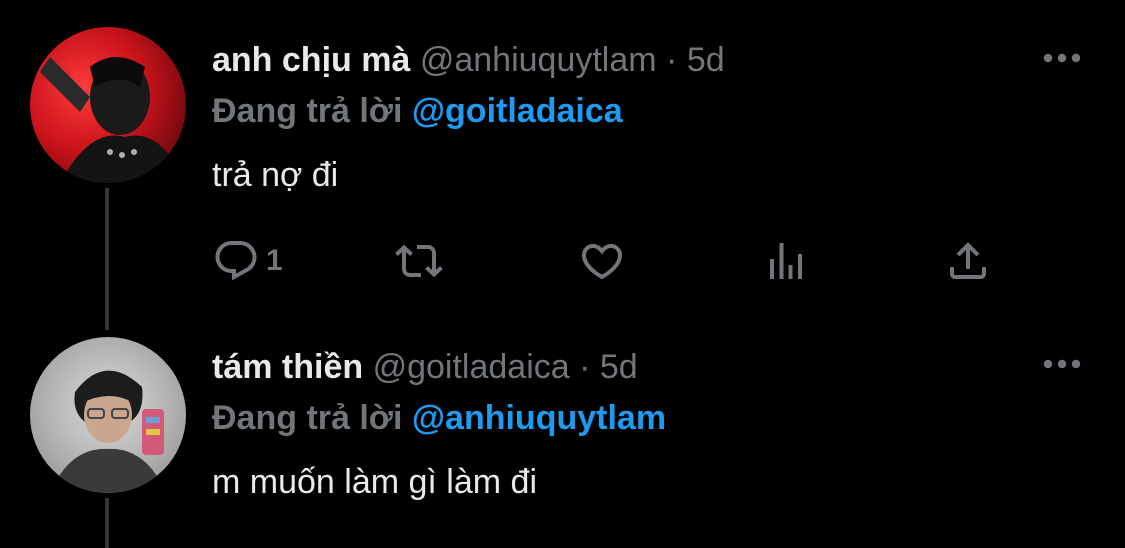  What do you see at coordinates (311, 60) in the screenshot?
I see `display-name: anh chịu mà` at bounding box center [311, 60].